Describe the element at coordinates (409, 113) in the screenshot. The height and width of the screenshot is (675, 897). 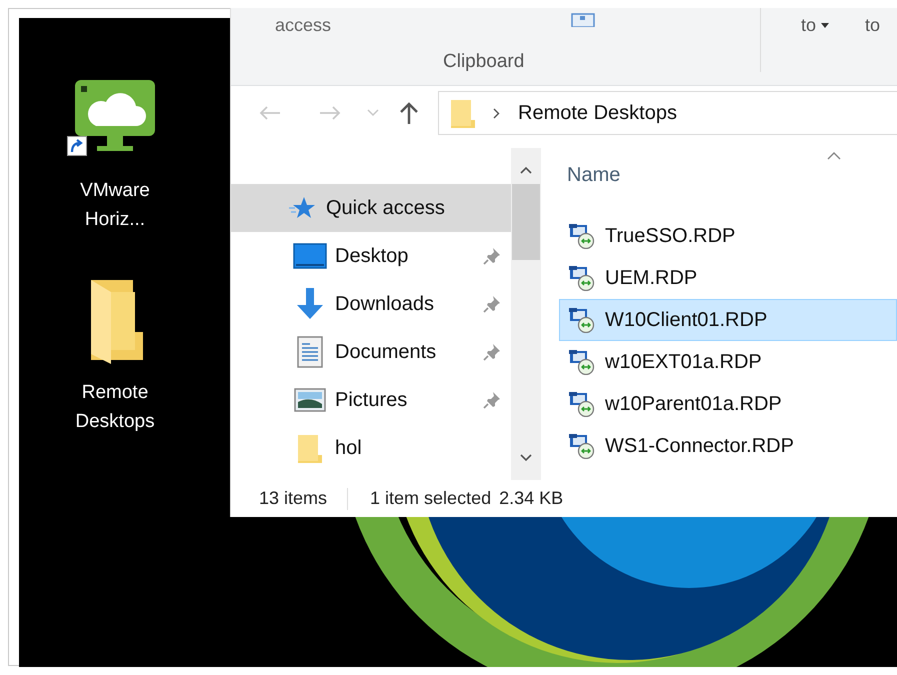
I see `up-arrow-icon` at that location.